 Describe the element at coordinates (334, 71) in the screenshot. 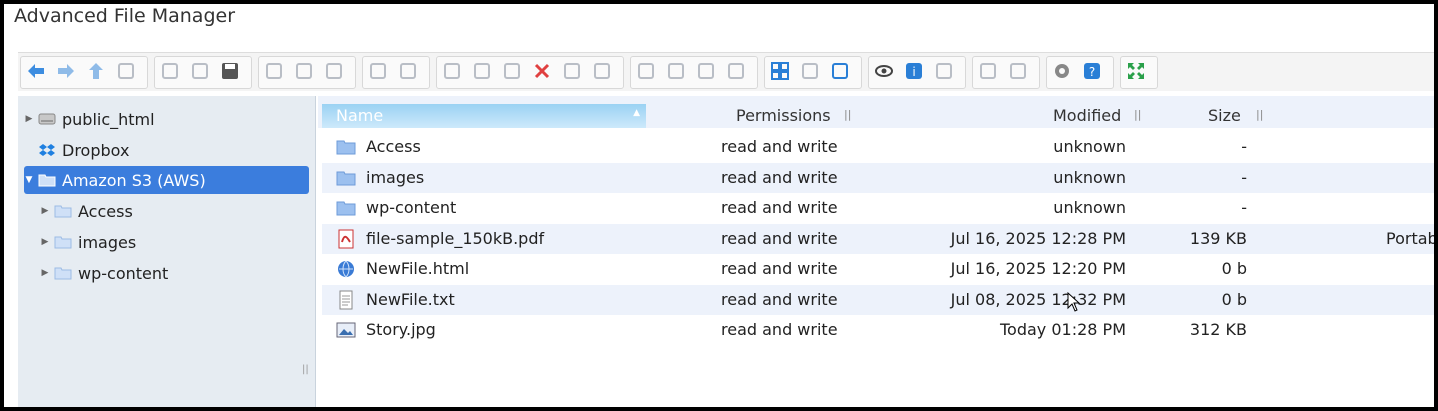

I see `select-button` at that location.